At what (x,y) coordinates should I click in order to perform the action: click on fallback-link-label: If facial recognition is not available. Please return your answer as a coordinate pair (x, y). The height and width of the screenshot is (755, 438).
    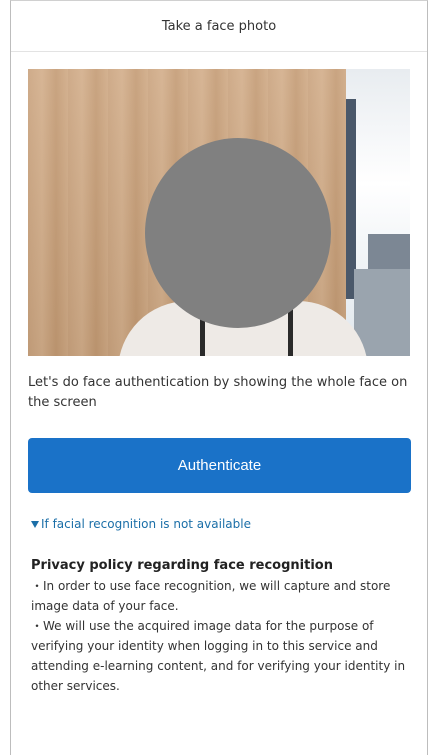
    Looking at the image, I should click on (146, 524).